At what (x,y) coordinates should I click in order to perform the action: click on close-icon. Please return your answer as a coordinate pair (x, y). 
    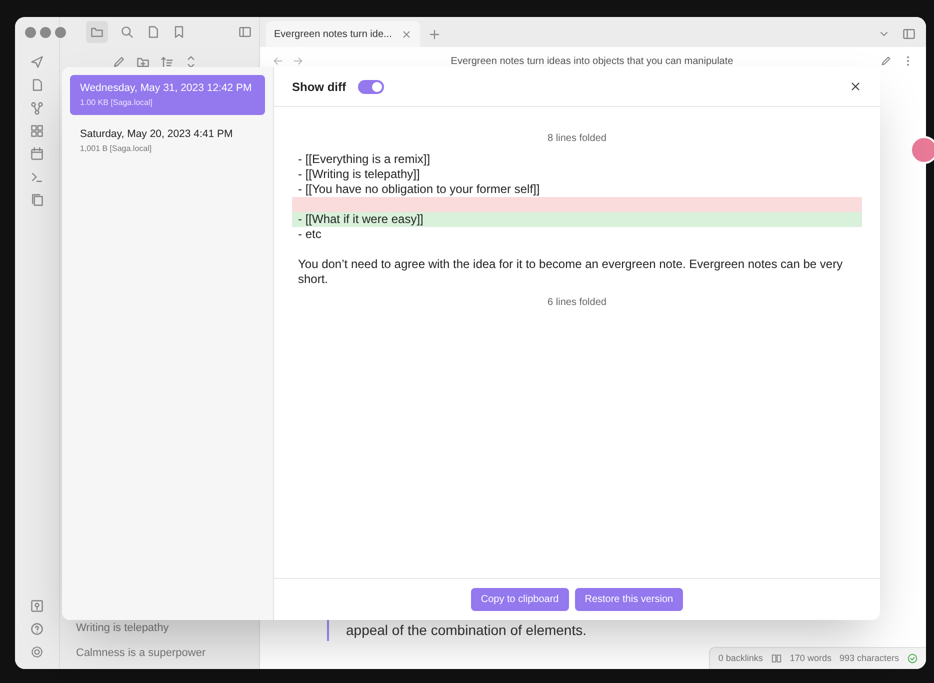
    Looking at the image, I should click on (855, 86).